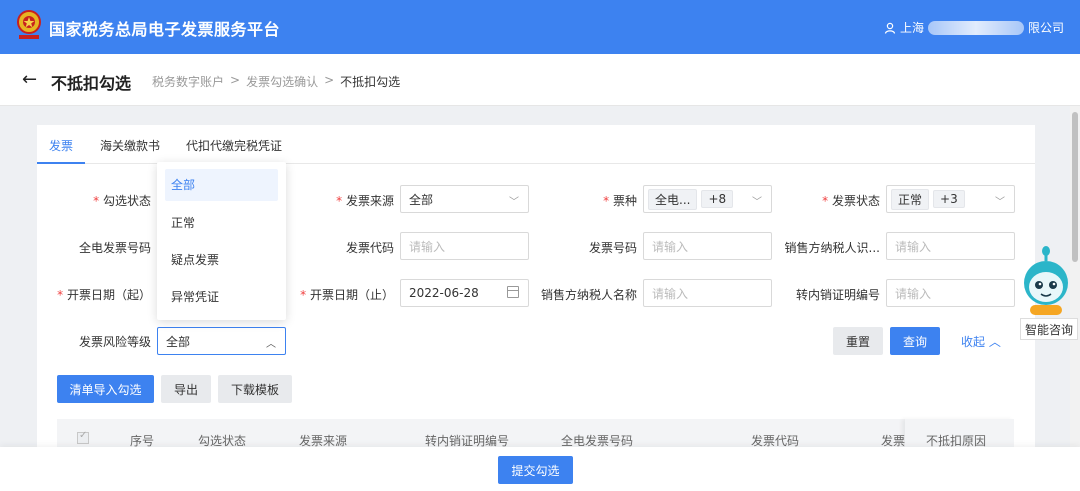  What do you see at coordinates (365, 200) in the screenshot?
I see `invoice-source-label: 发票来源` at bounding box center [365, 200].